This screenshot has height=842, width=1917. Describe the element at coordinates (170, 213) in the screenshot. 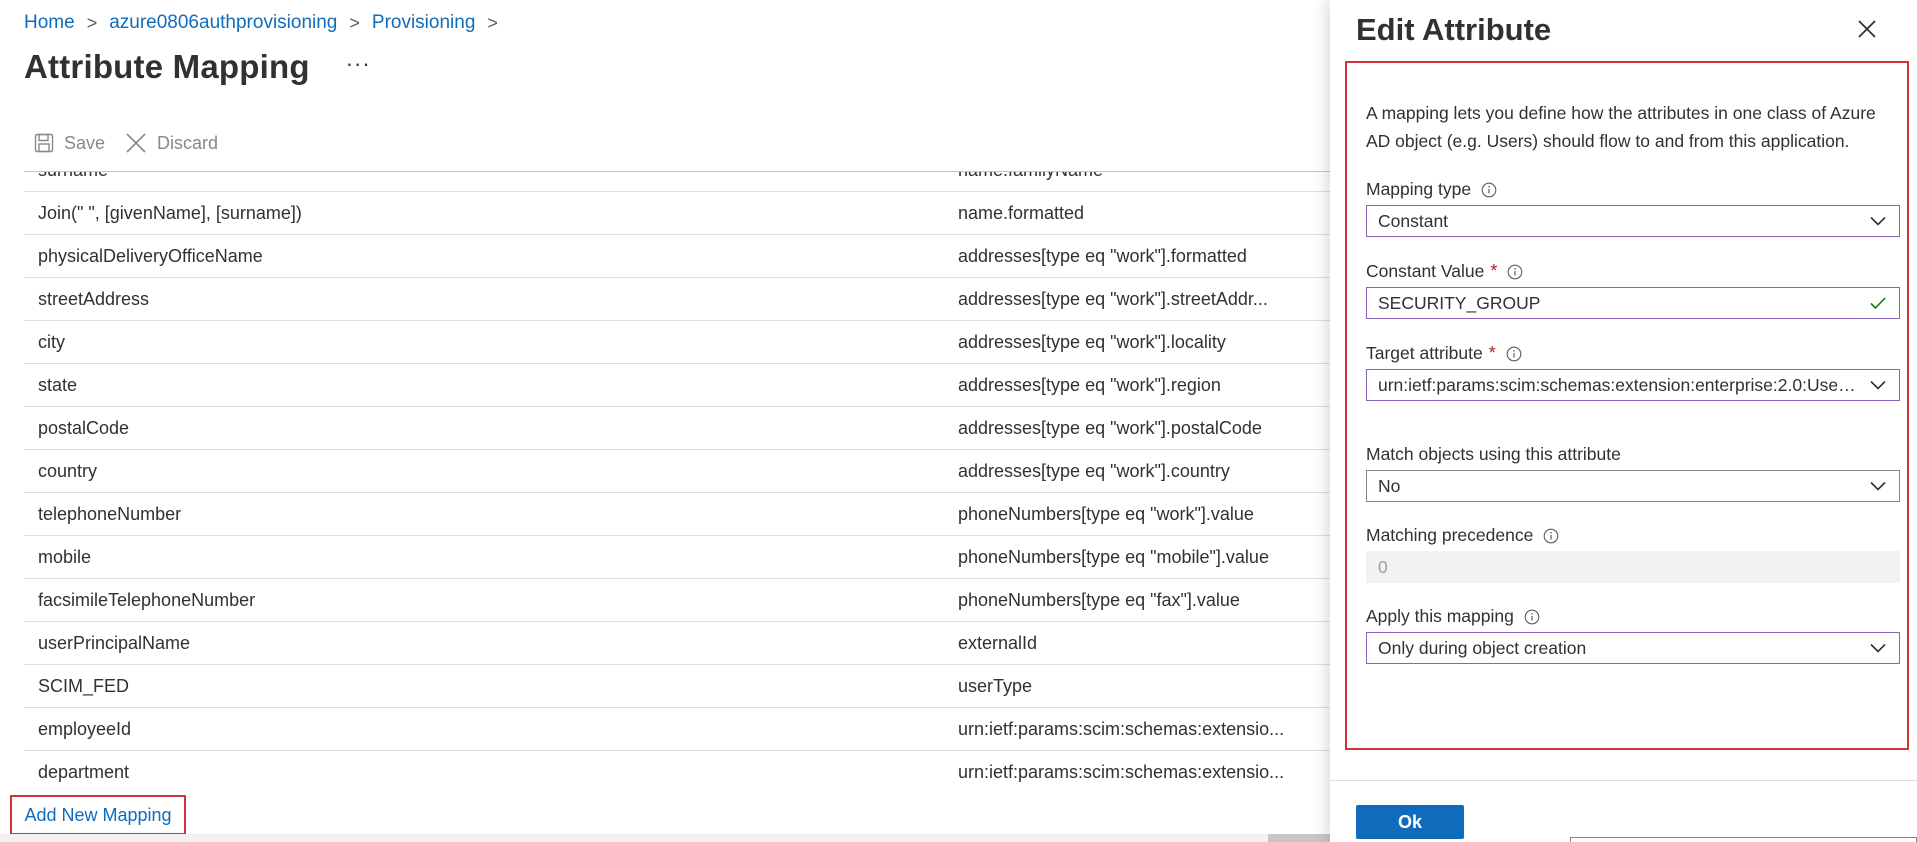

I see `source-attribute: Join(" ", [givenName], [surname])` at that location.